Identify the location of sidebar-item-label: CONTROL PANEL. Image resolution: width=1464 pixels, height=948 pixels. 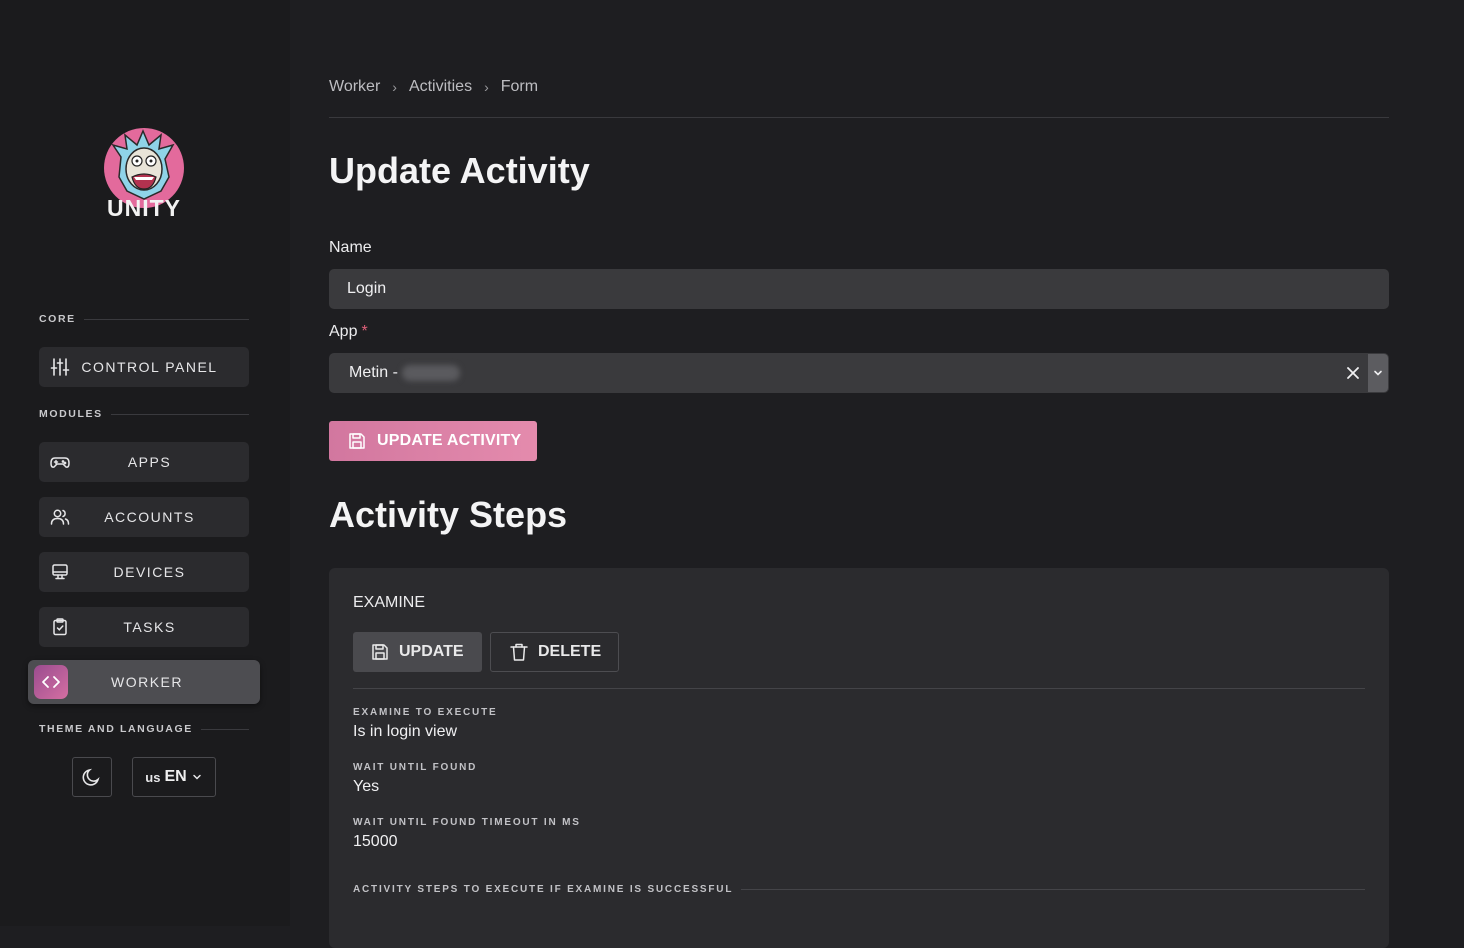
(149, 367).